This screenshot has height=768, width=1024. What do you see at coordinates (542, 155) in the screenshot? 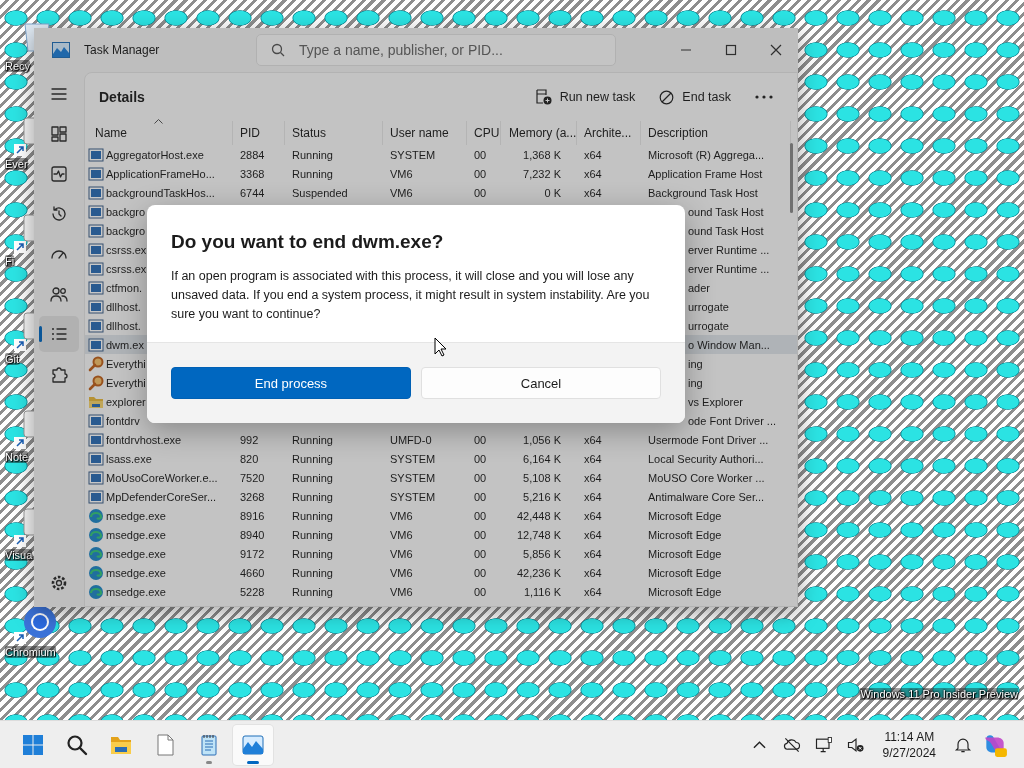
I see `table-cell-text: 1,368 K` at bounding box center [542, 155].